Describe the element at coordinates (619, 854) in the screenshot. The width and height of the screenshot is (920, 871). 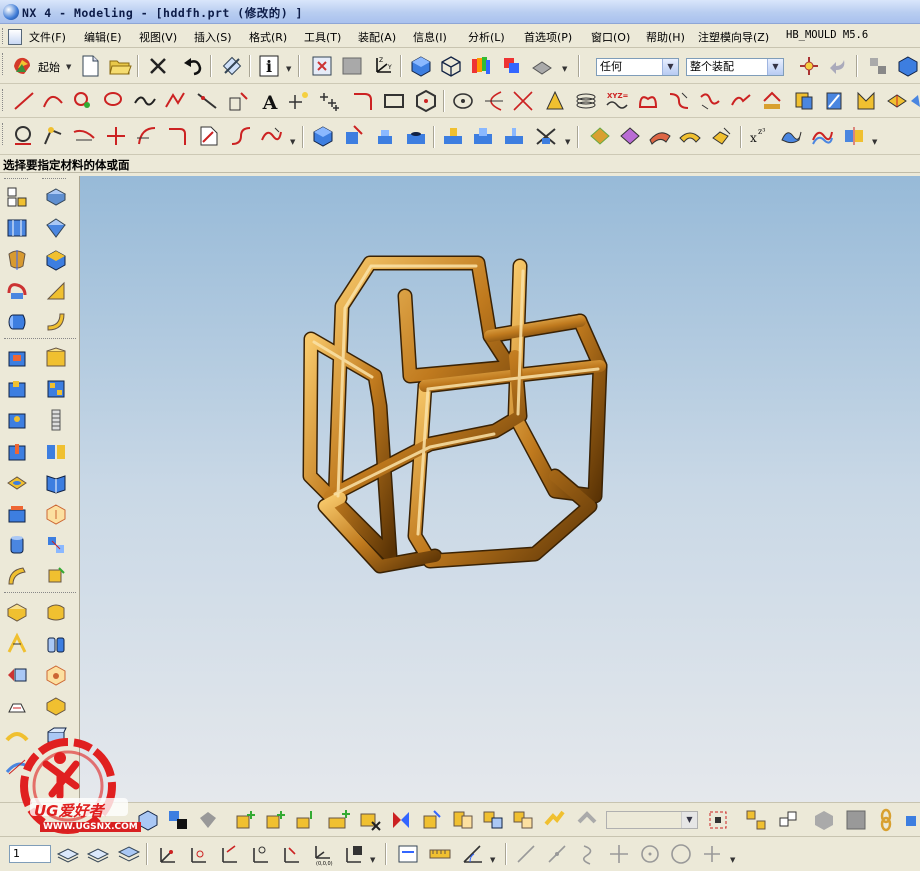
I see `snap-intersection-icon` at that location.